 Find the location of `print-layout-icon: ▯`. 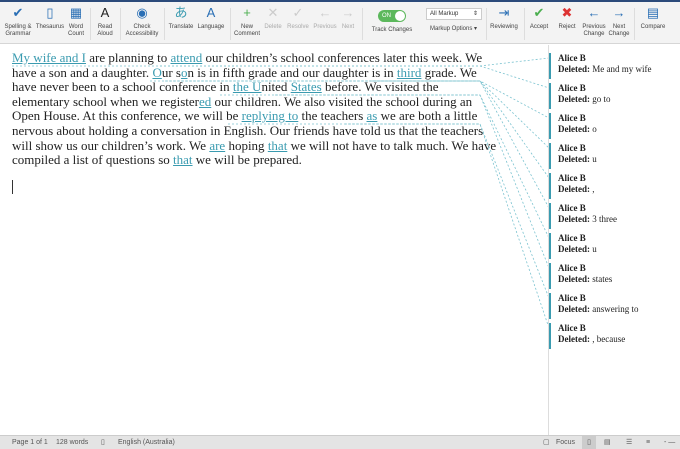

print-layout-icon: ▯ is located at coordinates (589, 442).